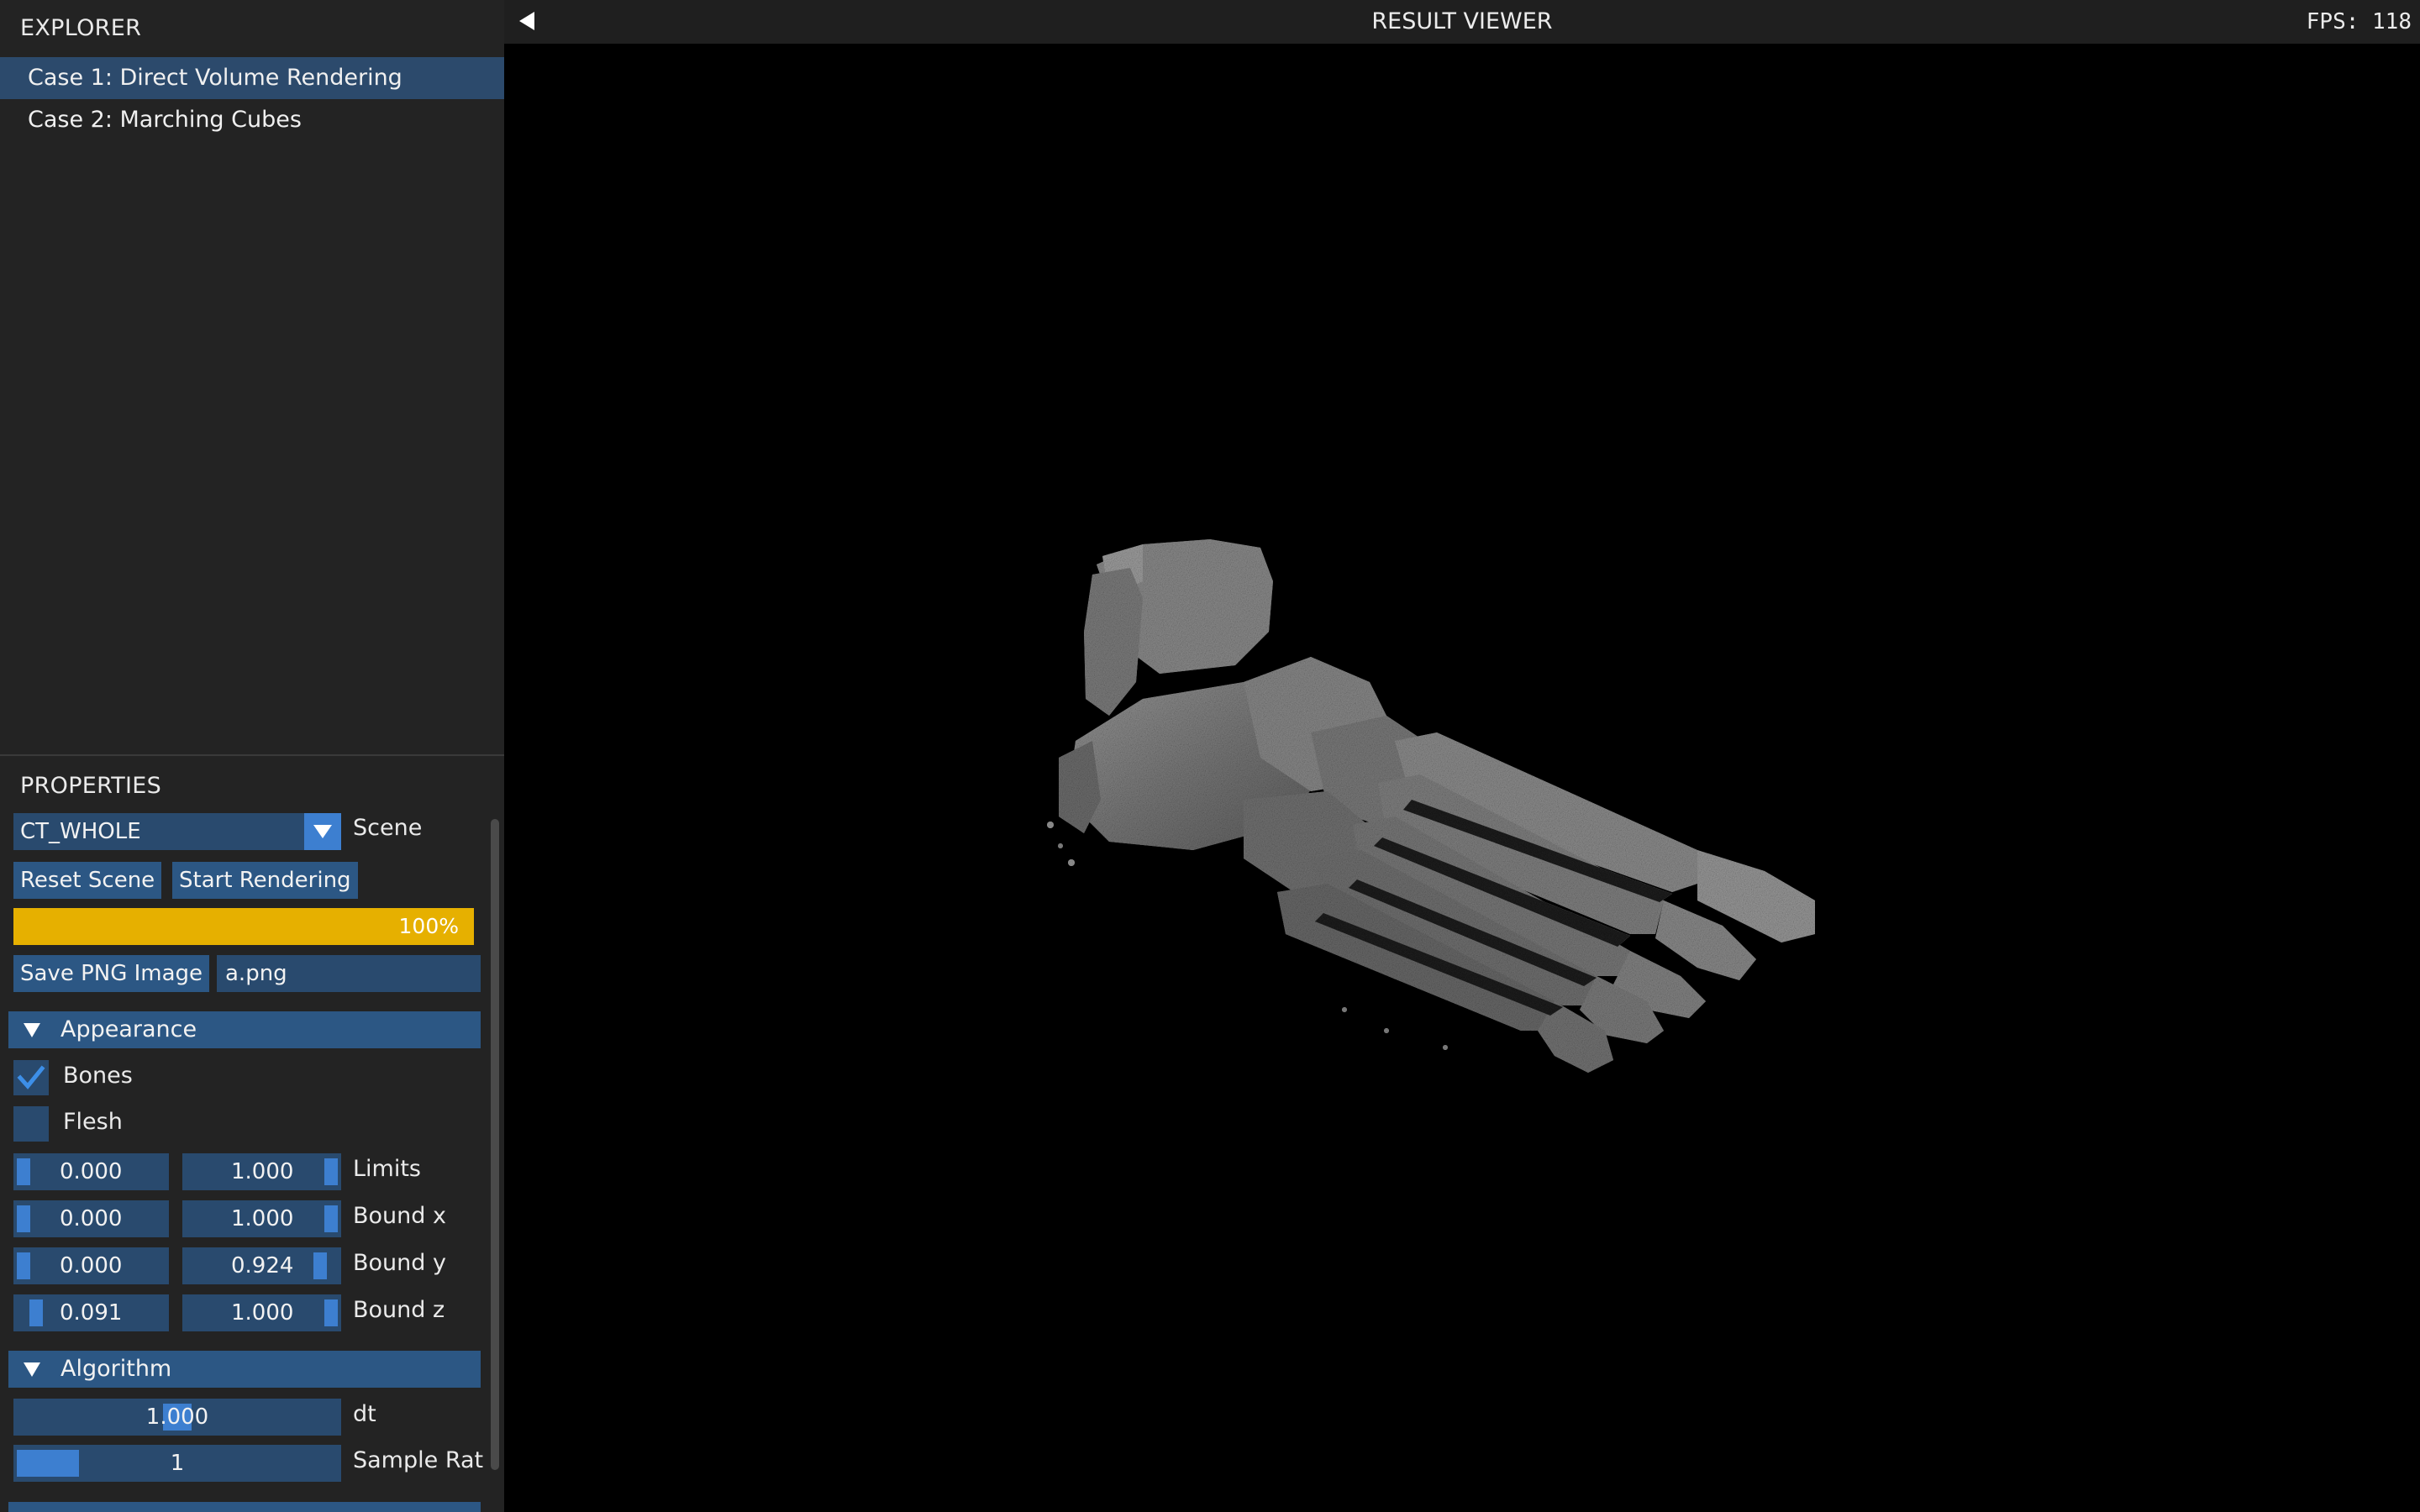 Image resolution: width=2420 pixels, height=1512 pixels. What do you see at coordinates (116, 1369) in the screenshot?
I see `algorithm-section-label: Algorithm` at bounding box center [116, 1369].